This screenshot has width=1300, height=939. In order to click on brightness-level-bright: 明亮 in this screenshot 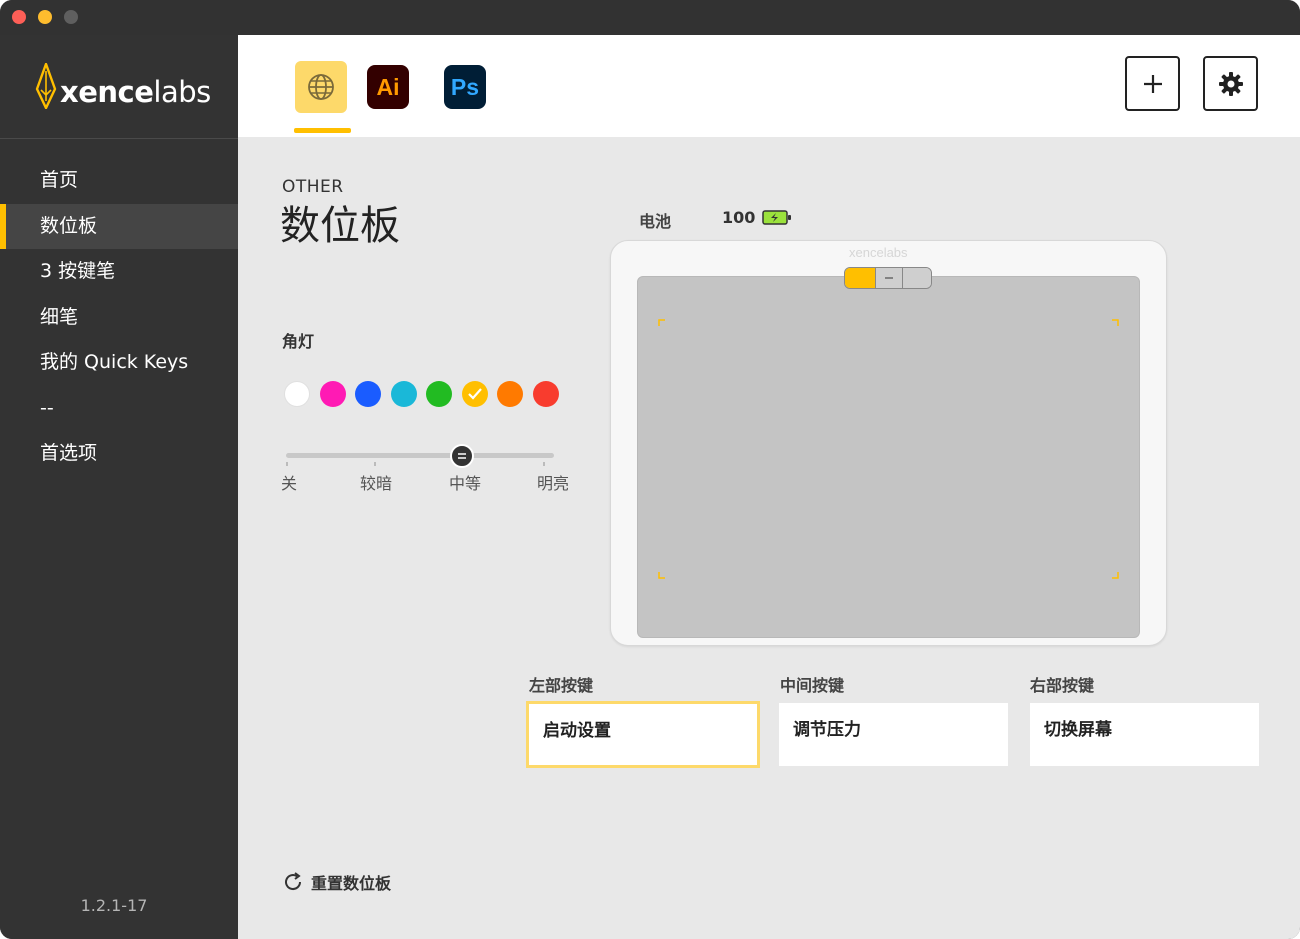, I will do `click(553, 483)`.